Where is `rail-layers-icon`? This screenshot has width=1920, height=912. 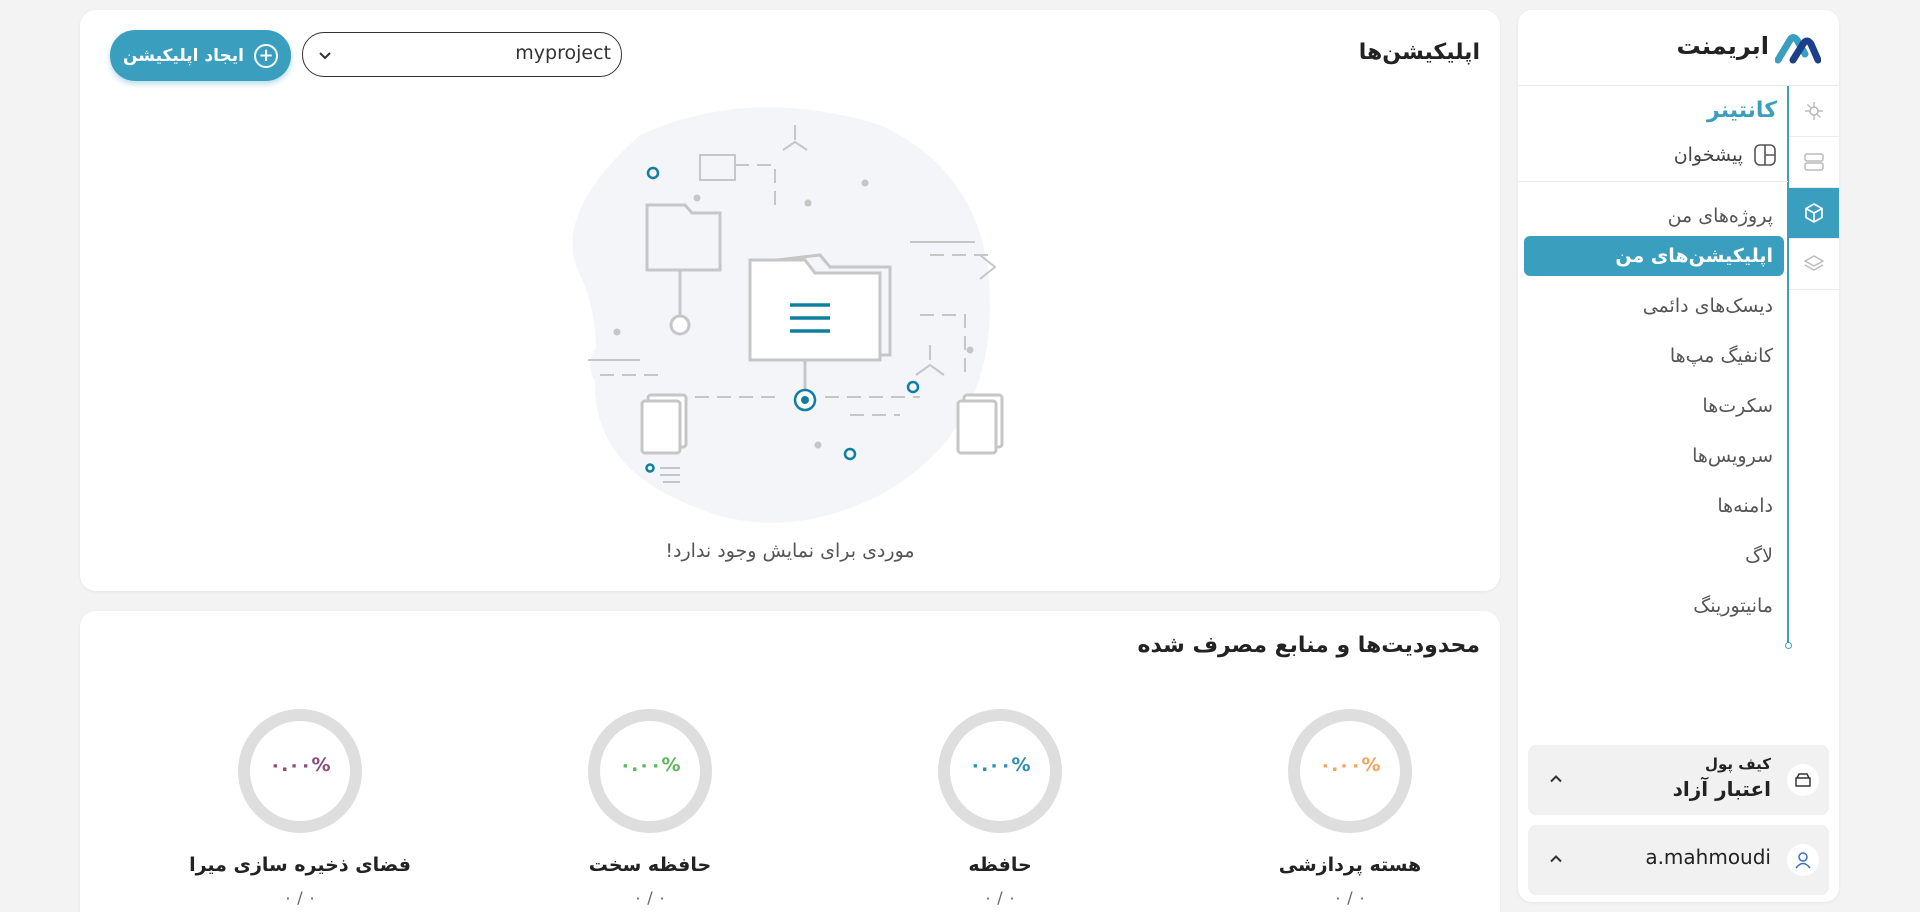
rail-layers-icon is located at coordinates (1813, 264).